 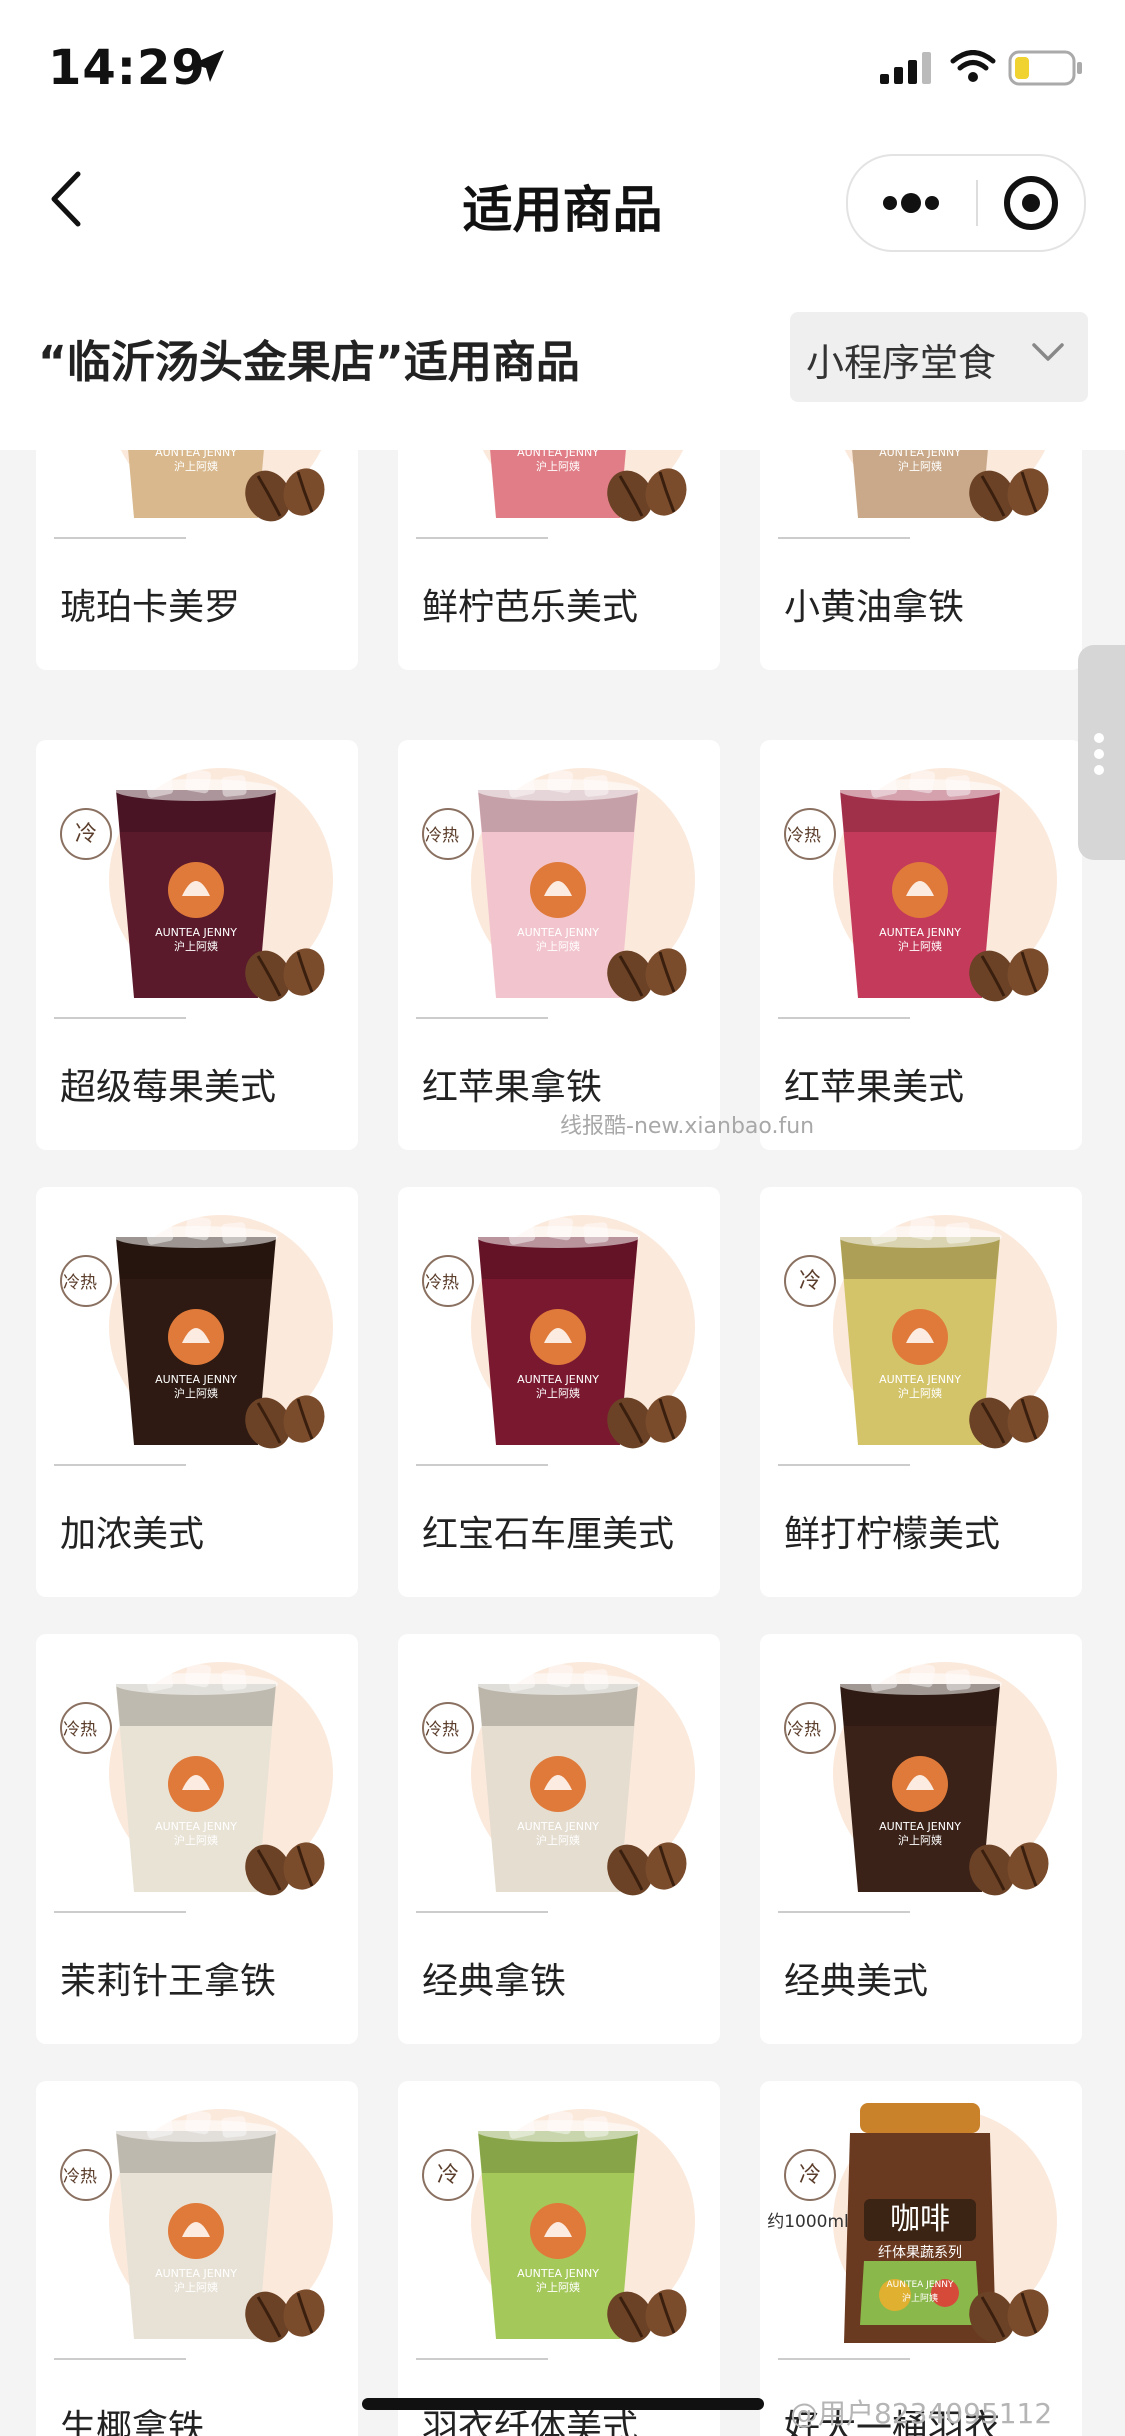 I want to click on chevron-down-icon, so click(x=1048, y=352).